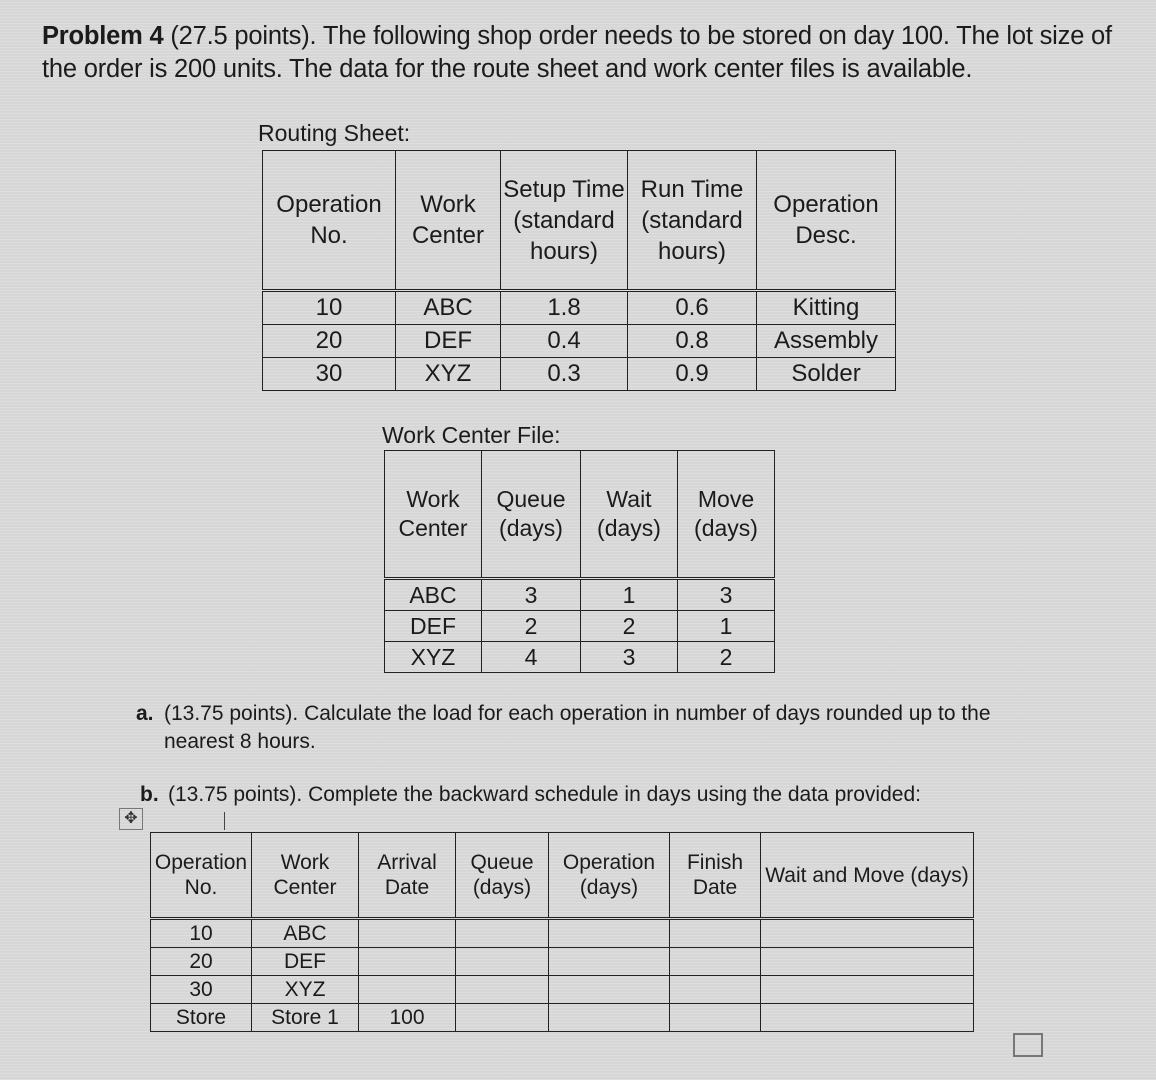 This screenshot has height=1080, width=1156. What do you see at coordinates (334, 133) in the screenshot?
I see `routing-sheet-caption: Routing Sheet:` at bounding box center [334, 133].